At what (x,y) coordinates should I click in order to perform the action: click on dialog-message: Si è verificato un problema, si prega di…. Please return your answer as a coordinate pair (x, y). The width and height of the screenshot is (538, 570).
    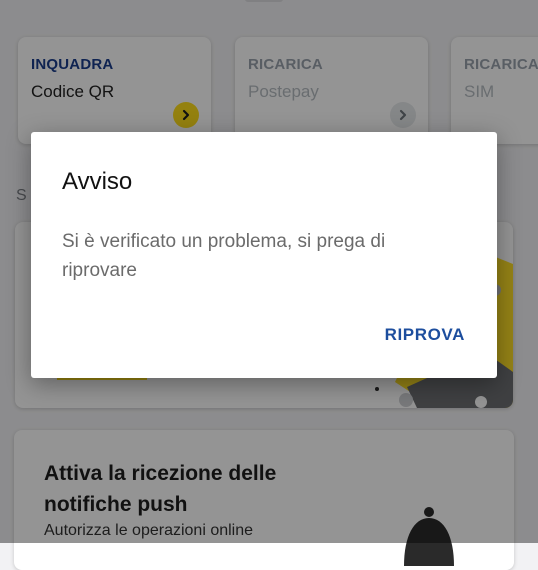
    Looking at the image, I should click on (224, 256).